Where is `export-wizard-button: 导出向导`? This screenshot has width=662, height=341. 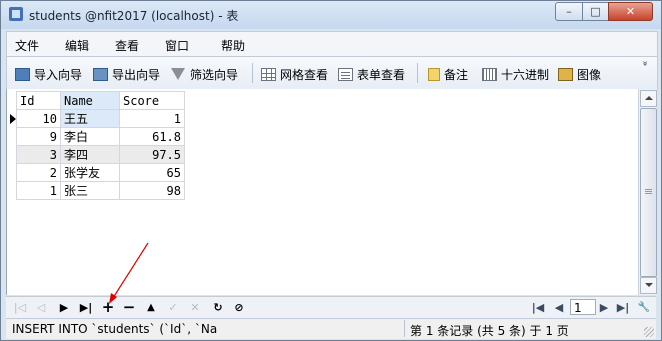 export-wizard-button: 导出向导 is located at coordinates (126, 74).